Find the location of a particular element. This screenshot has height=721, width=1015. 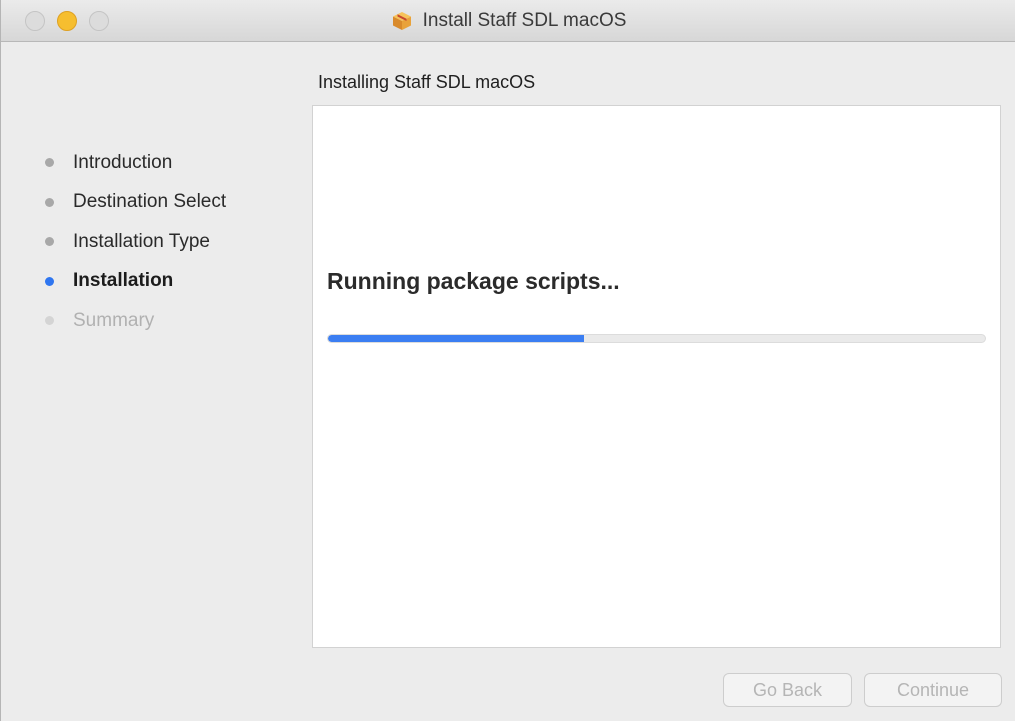

progress-fill is located at coordinates (456, 338).